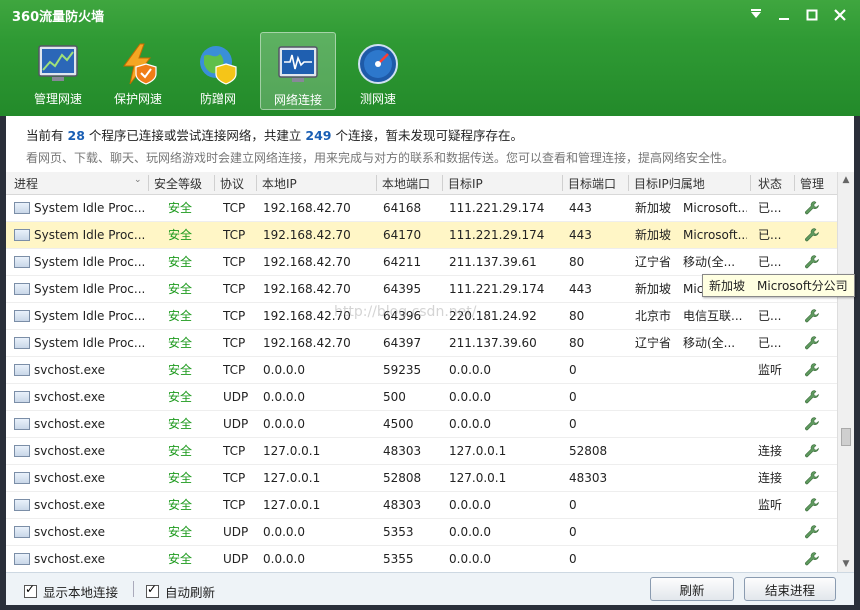 The image size is (860, 610). I want to click on col-manage: 管理, so click(812, 183).